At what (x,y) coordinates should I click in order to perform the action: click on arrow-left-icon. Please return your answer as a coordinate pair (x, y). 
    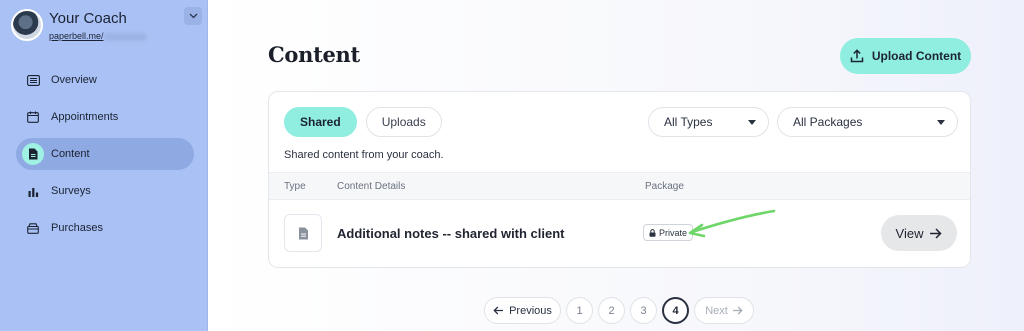
    Looking at the image, I should click on (498, 310).